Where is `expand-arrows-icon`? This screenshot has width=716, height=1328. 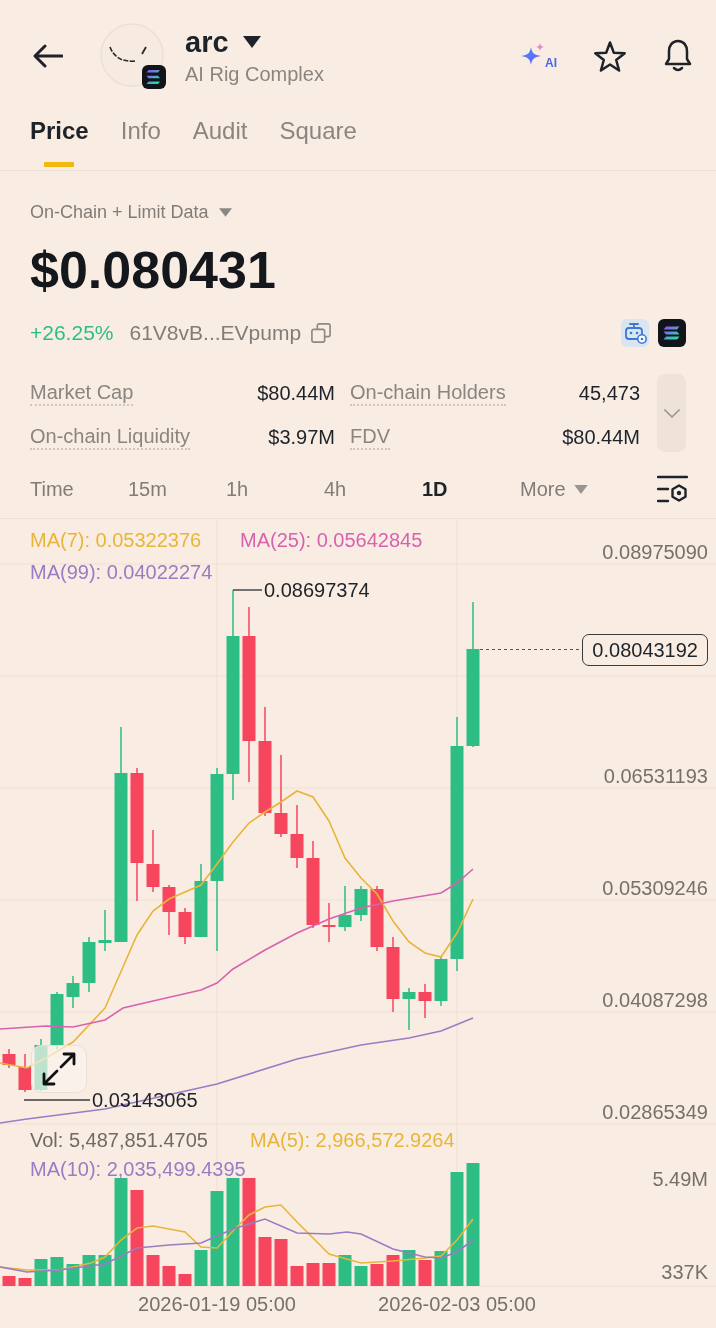
expand-arrows-icon is located at coordinates (59, 1069).